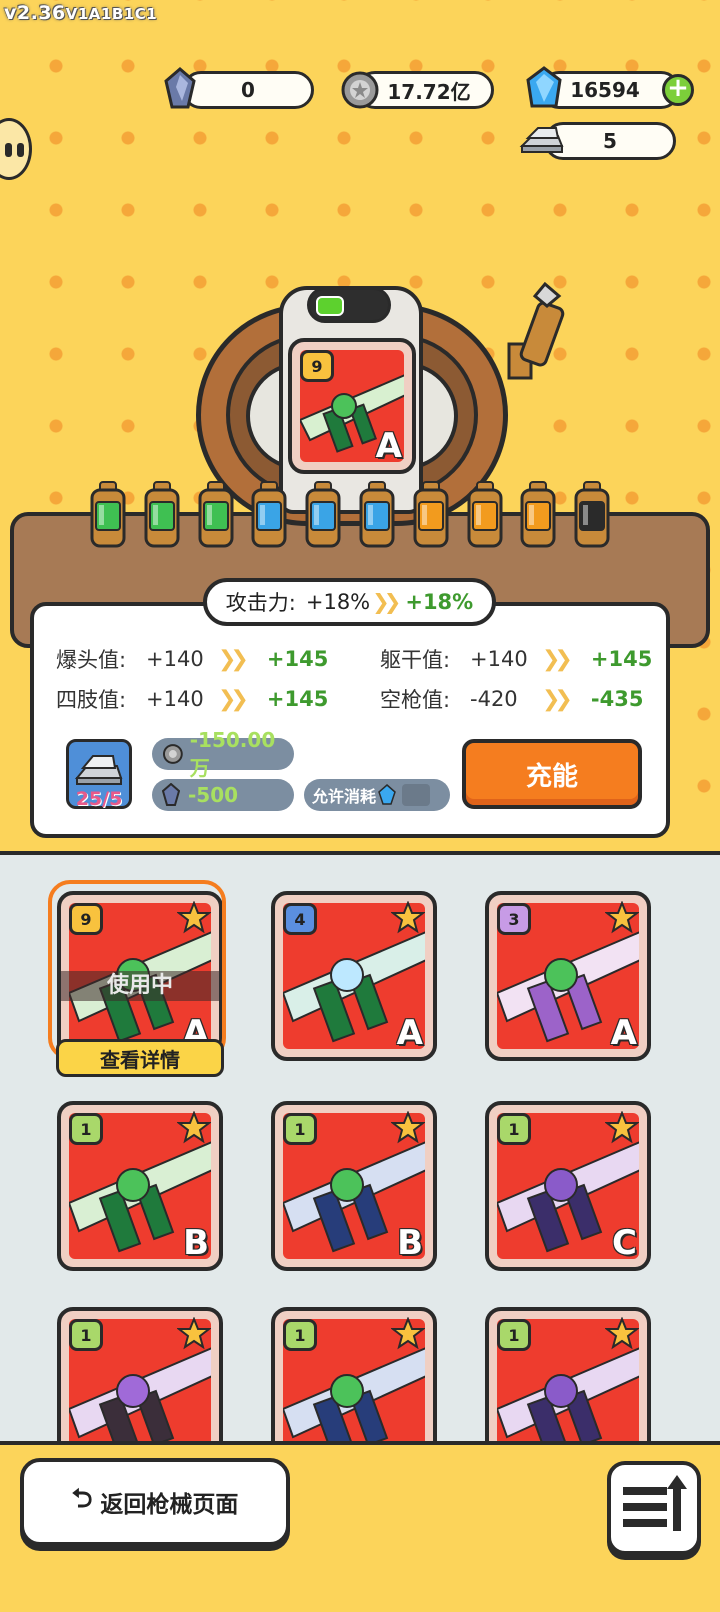 The image size is (720, 1612). What do you see at coordinates (516, 659) in the screenshot?
I see `stat-torso: 躯干值: +140 ❯❯ +145` at bounding box center [516, 659].